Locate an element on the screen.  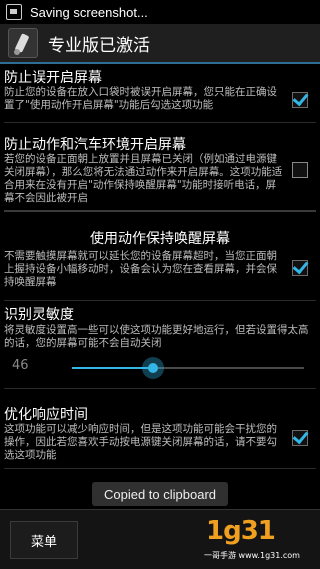
sensitivity-slider is located at coordinates (188, 368).